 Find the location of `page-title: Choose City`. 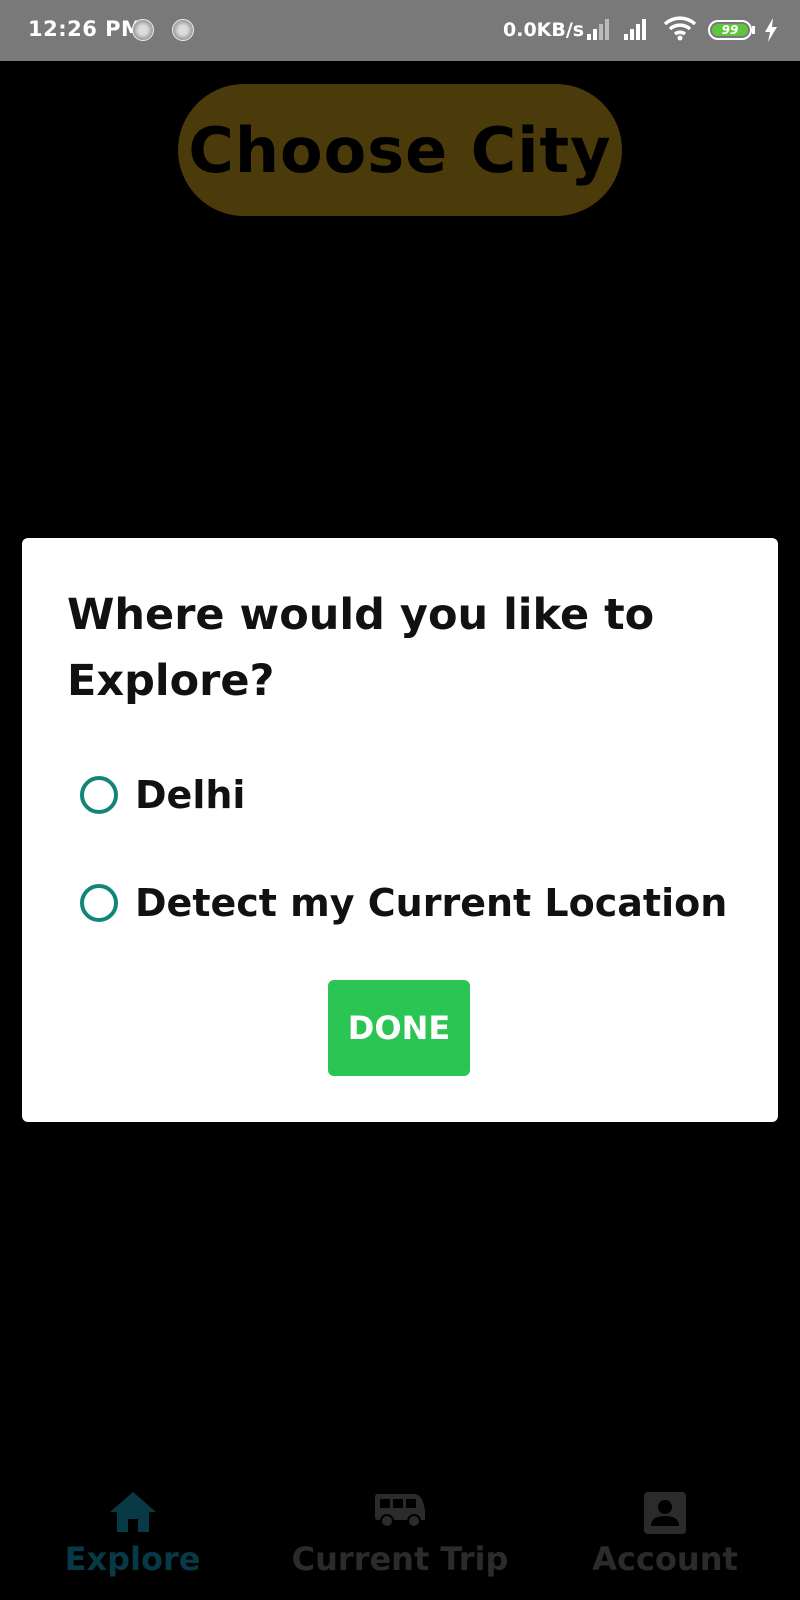

page-title: Choose City is located at coordinates (400, 150).